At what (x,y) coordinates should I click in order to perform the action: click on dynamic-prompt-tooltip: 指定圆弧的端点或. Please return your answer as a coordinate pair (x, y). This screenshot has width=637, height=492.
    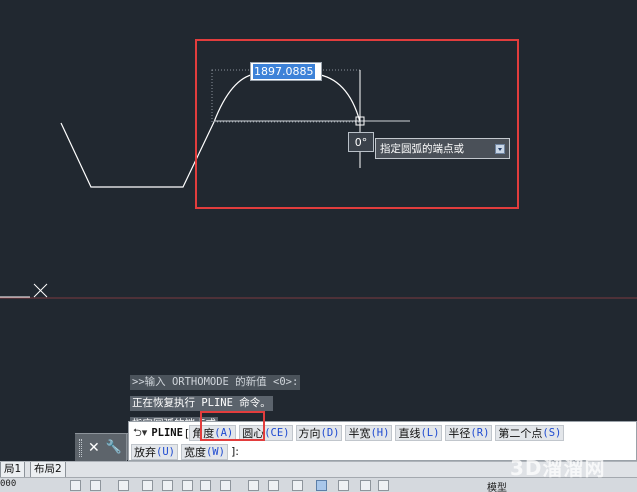
    Looking at the image, I should click on (442, 148).